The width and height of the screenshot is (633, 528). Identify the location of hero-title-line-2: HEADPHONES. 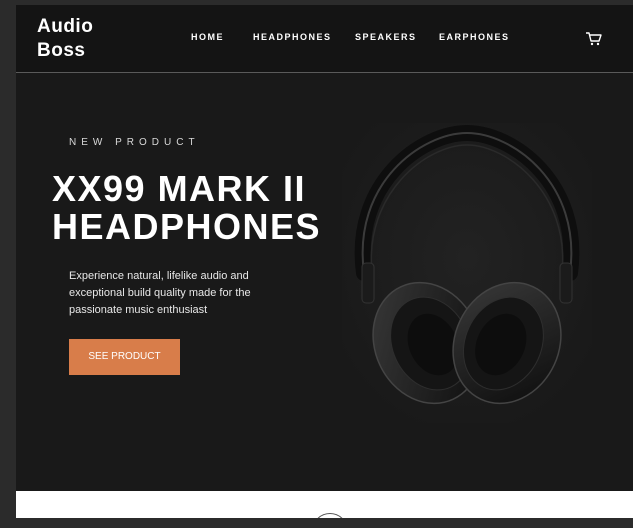
(187, 226).